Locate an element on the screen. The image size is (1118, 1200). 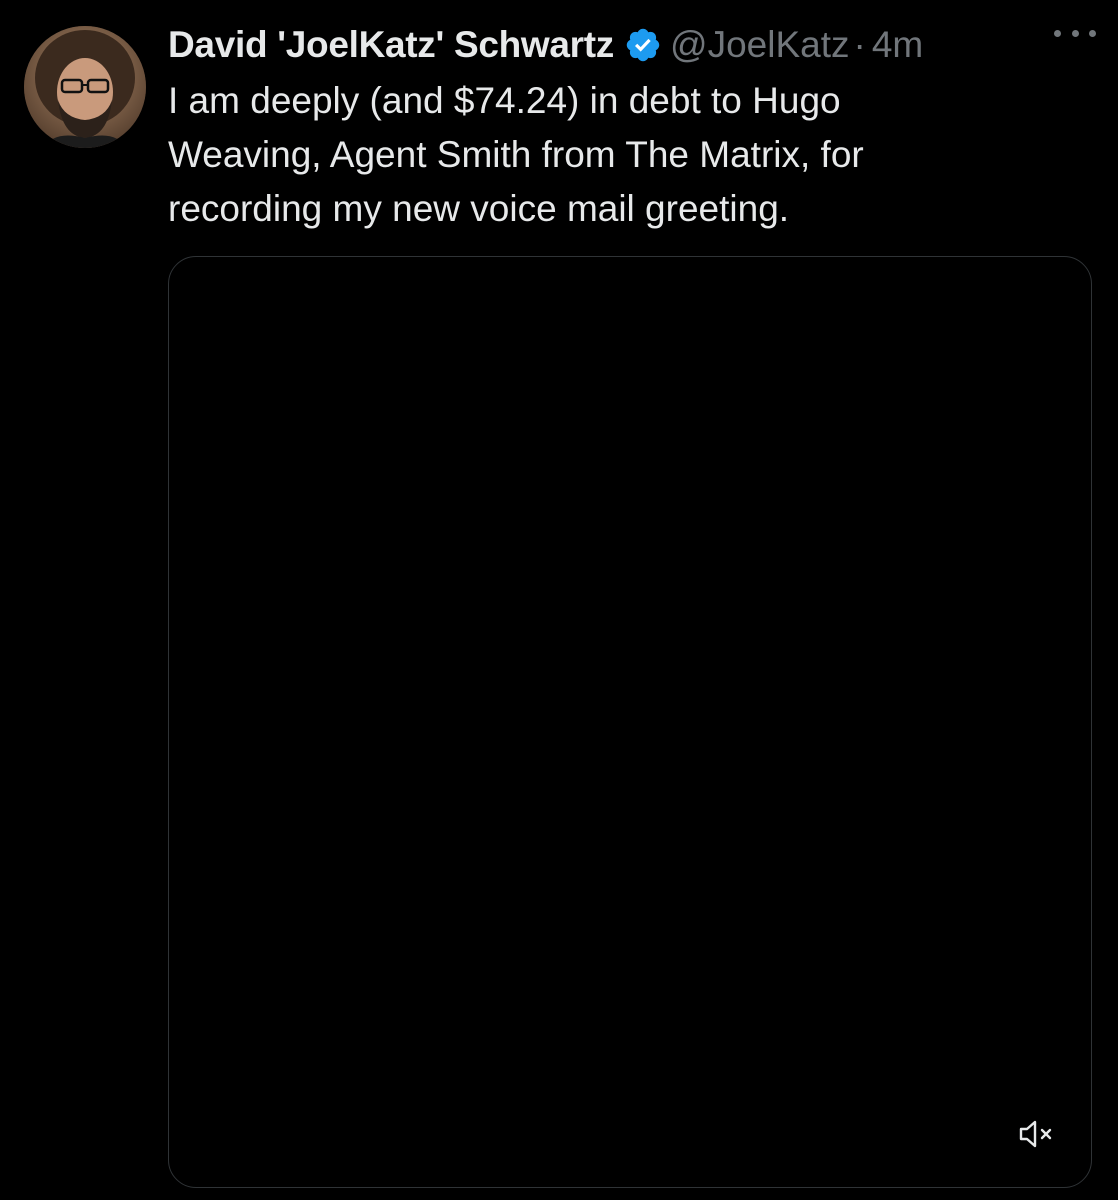
display-name: David 'JoelKatz' Schwartz is located at coordinates (391, 45).